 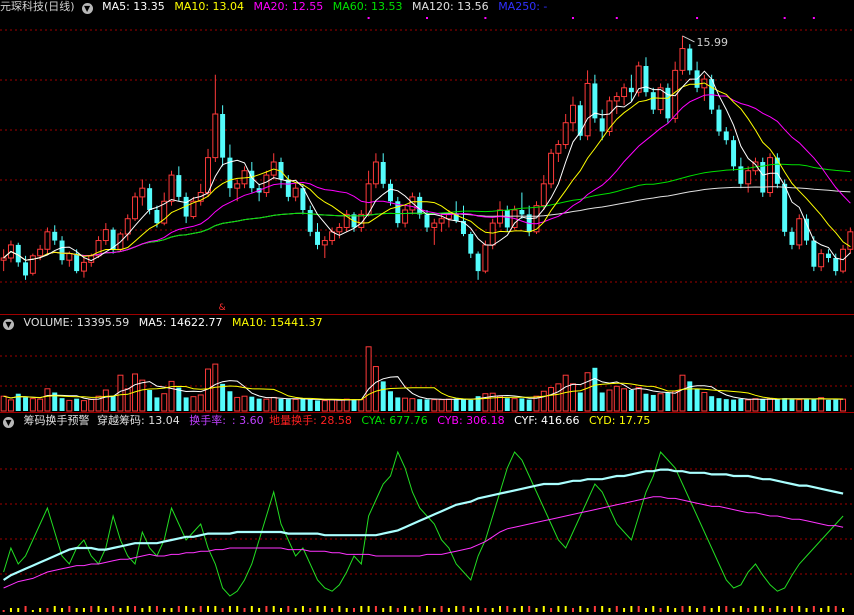 What do you see at coordinates (620, 420) in the screenshot?
I see `cyd-label: CYD: 17.75` at bounding box center [620, 420].